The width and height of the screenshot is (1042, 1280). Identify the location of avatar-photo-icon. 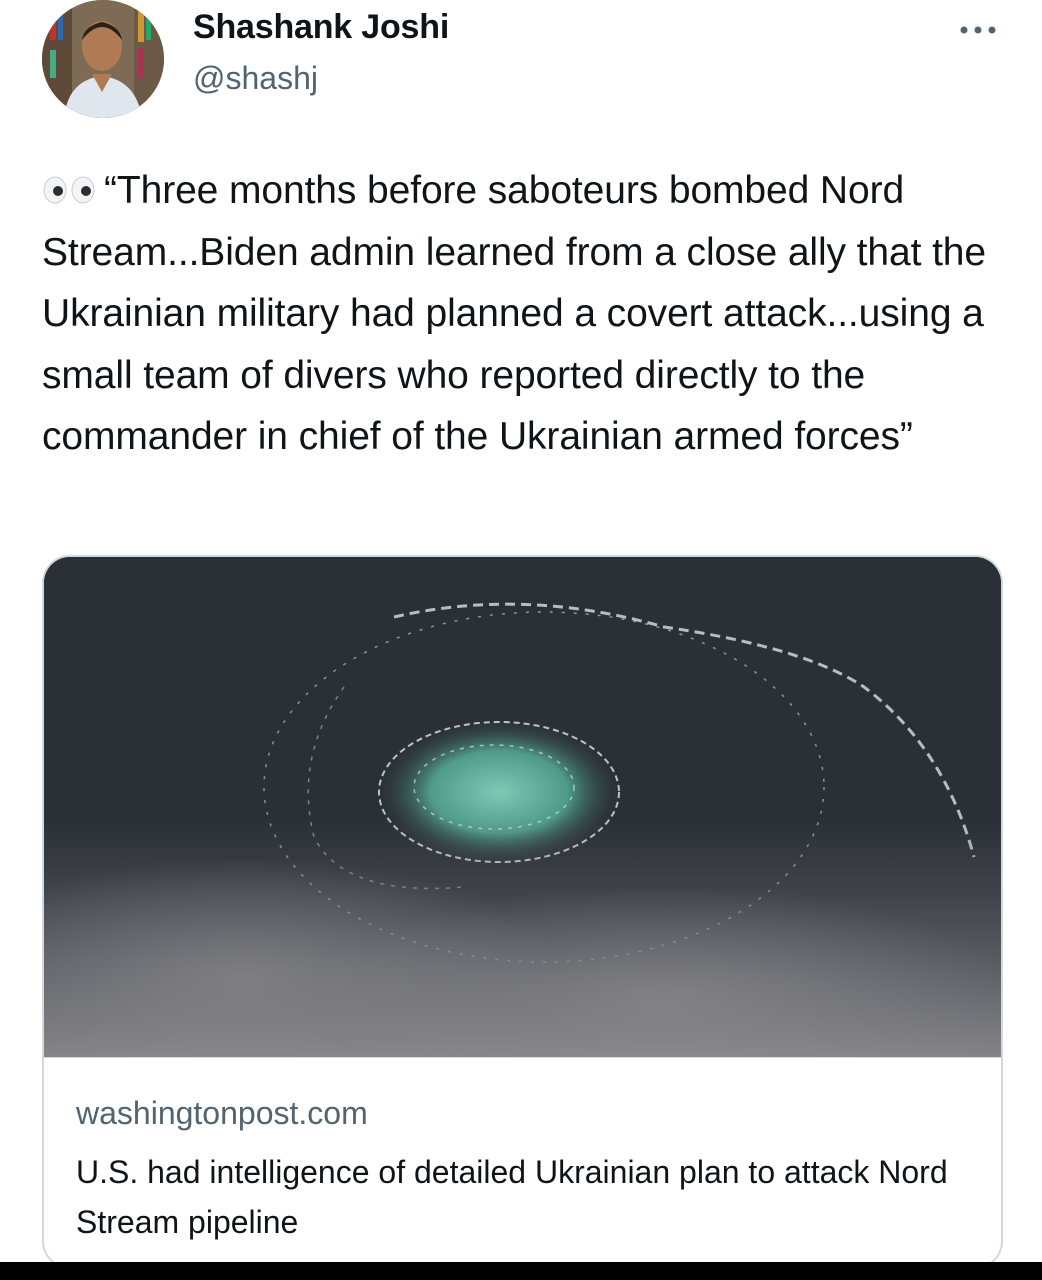
(103, 59).